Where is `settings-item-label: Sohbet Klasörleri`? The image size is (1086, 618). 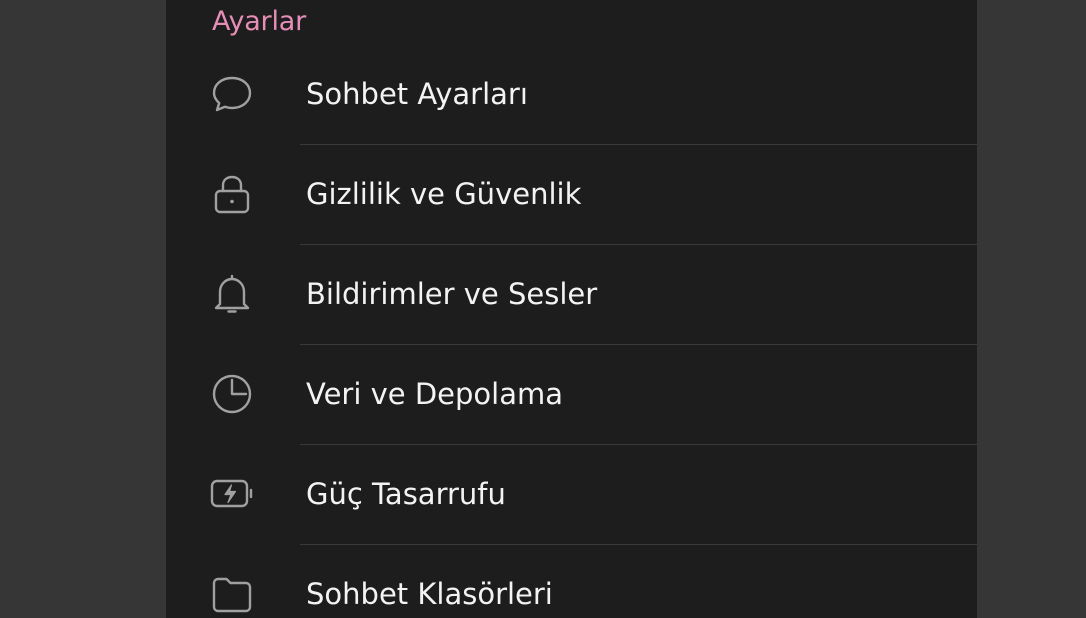
settings-item-label: Sohbet Klasörleri is located at coordinates (429, 594).